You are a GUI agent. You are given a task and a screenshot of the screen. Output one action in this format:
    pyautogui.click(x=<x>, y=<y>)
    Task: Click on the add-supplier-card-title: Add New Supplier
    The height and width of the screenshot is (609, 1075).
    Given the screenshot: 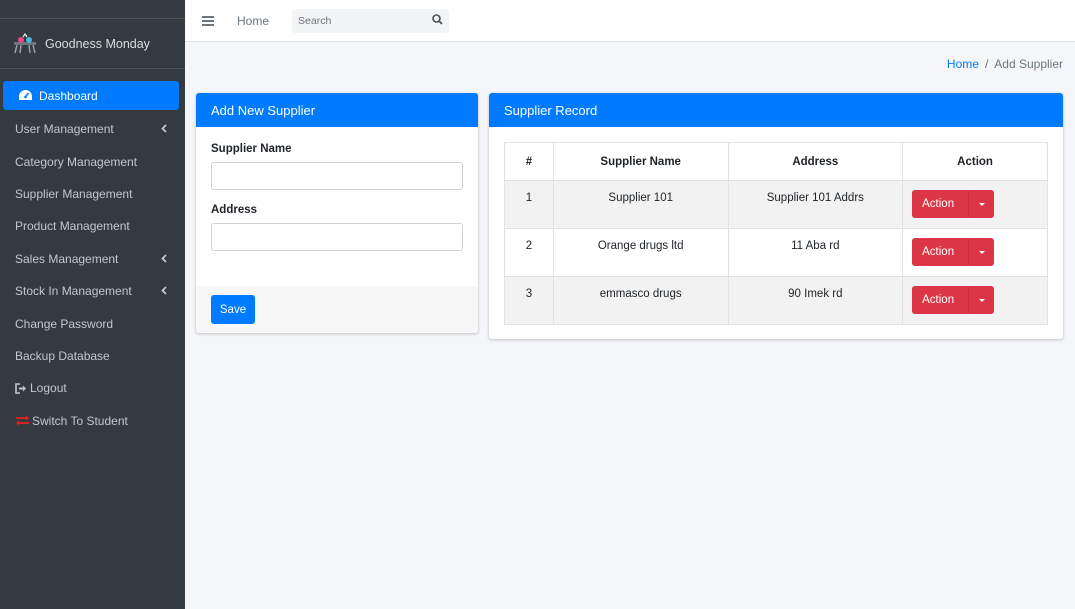 What is the action you would take?
    pyautogui.click(x=337, y=110)
    